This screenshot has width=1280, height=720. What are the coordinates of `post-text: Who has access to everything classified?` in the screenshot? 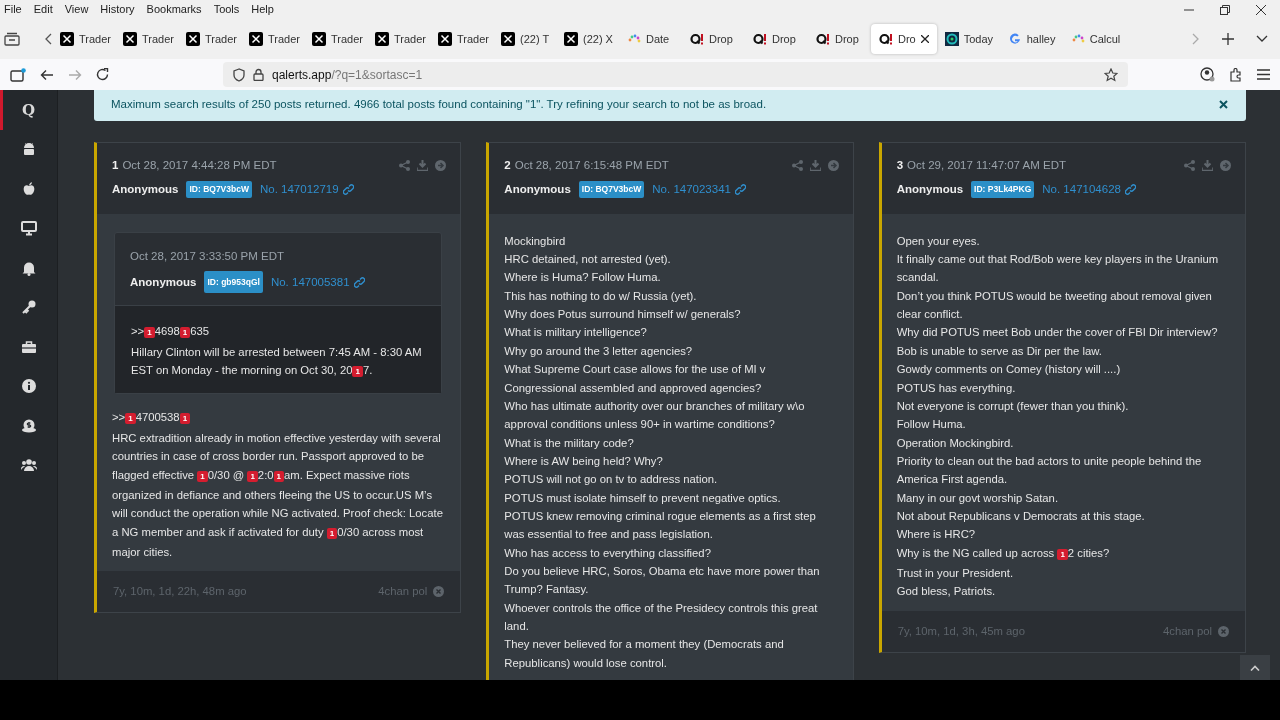 It's located at (608, 553).